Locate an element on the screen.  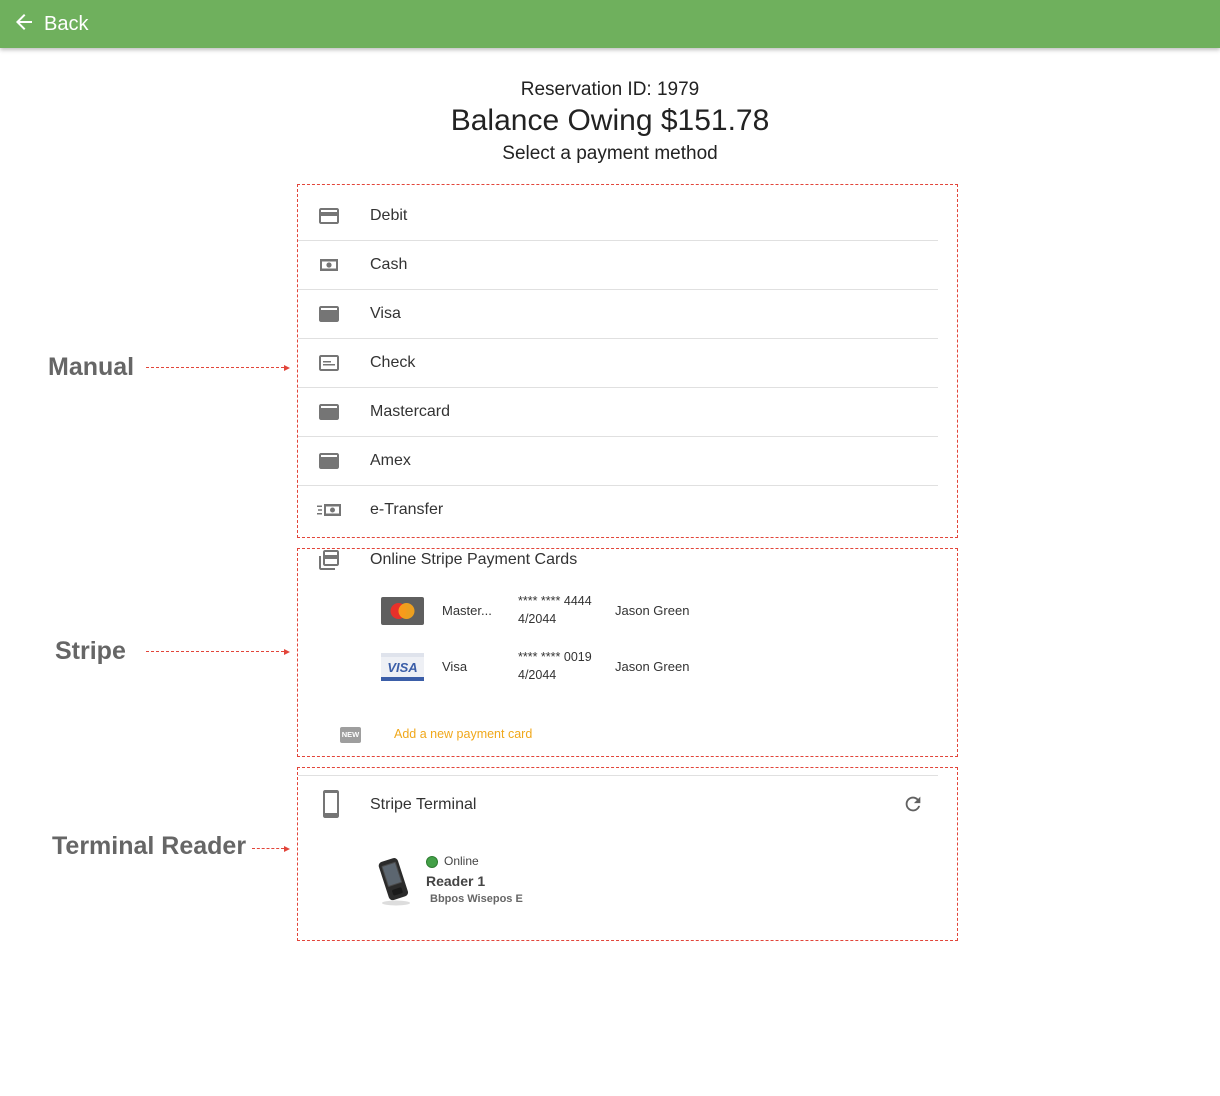
payment-method-label: Amex is located at coordinates (390, 460).